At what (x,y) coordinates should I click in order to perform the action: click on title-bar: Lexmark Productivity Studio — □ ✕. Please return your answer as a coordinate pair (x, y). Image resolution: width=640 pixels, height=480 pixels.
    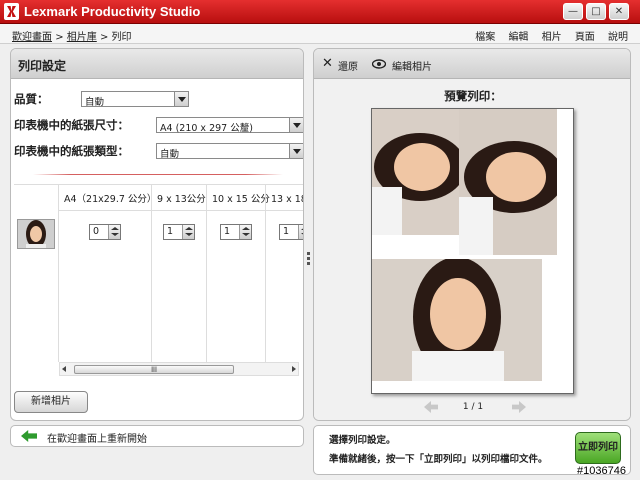
    Looking at the image, I should click on (320, 12).